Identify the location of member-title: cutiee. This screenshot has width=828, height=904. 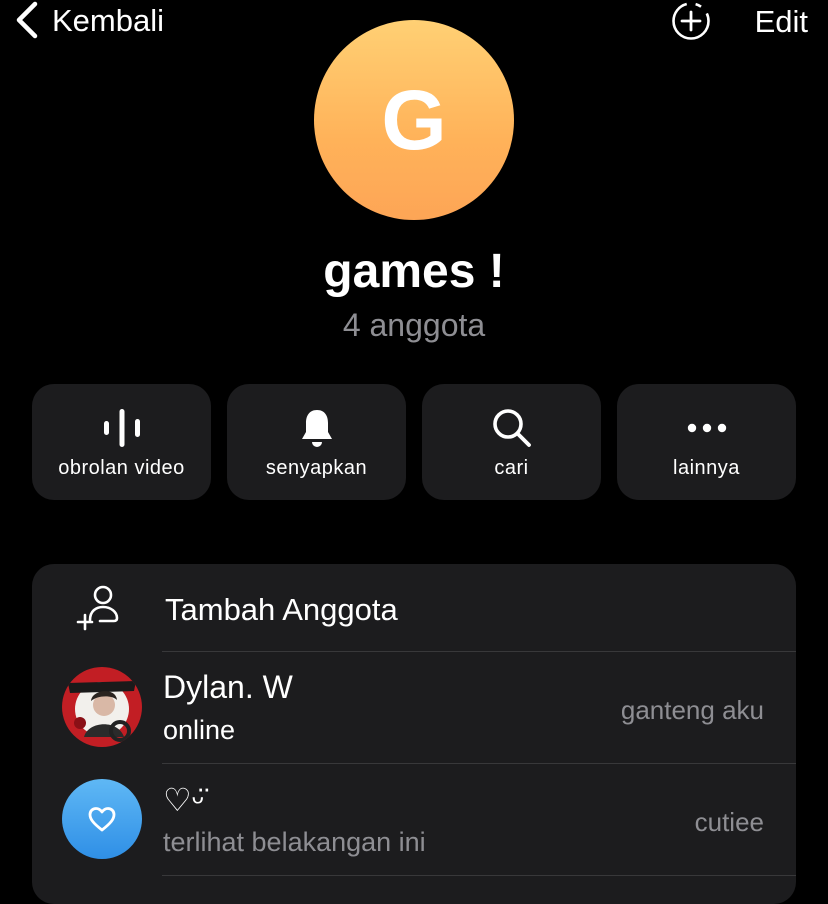
(729, 822).